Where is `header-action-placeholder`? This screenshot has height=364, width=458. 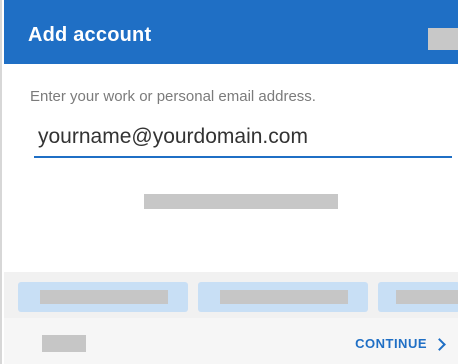
header-action-placeholder is located at coordinates (443, 39).